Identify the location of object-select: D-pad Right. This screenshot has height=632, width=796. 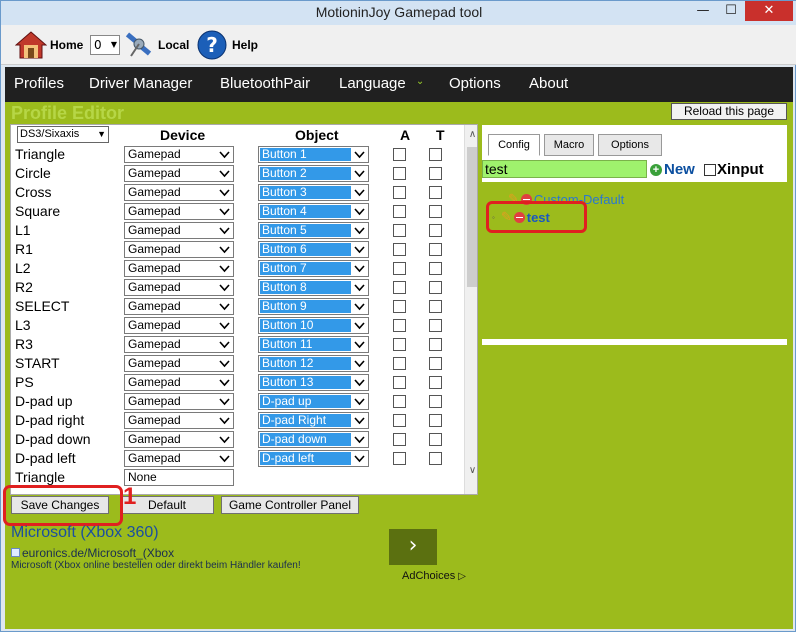
(313, 420).